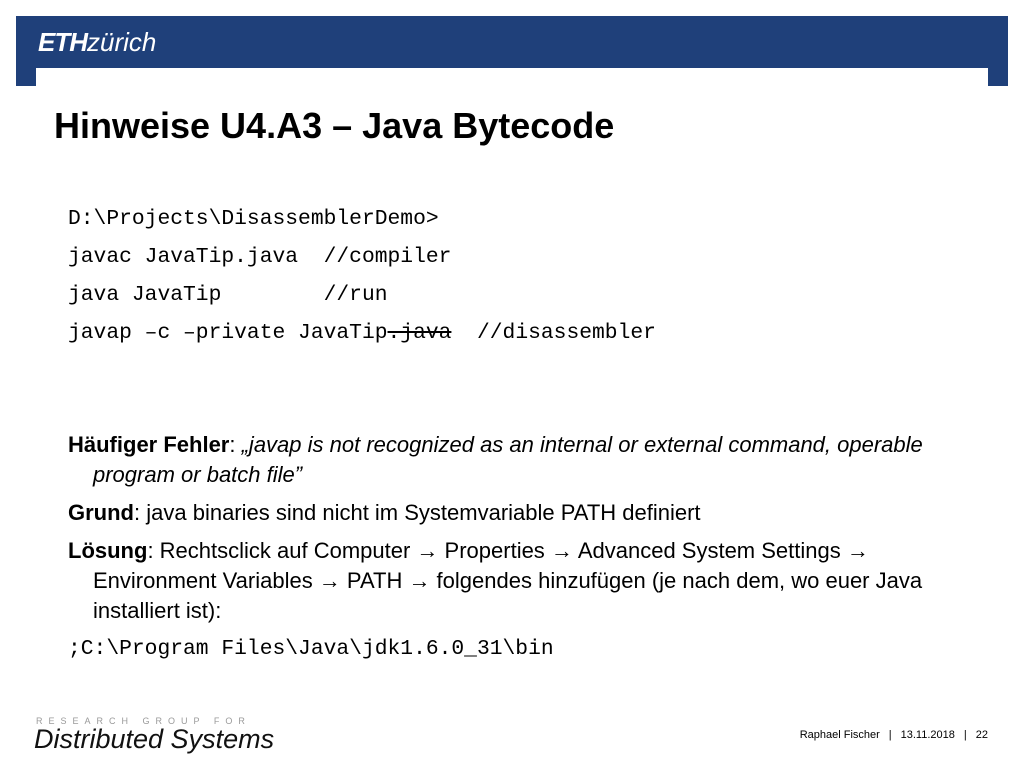  What do you see at coordinates (334, 125) in the screenshot?
I see `slide-title: Hinweise U4.A3 – Java Bytecode` at bounding box center [334, 125].